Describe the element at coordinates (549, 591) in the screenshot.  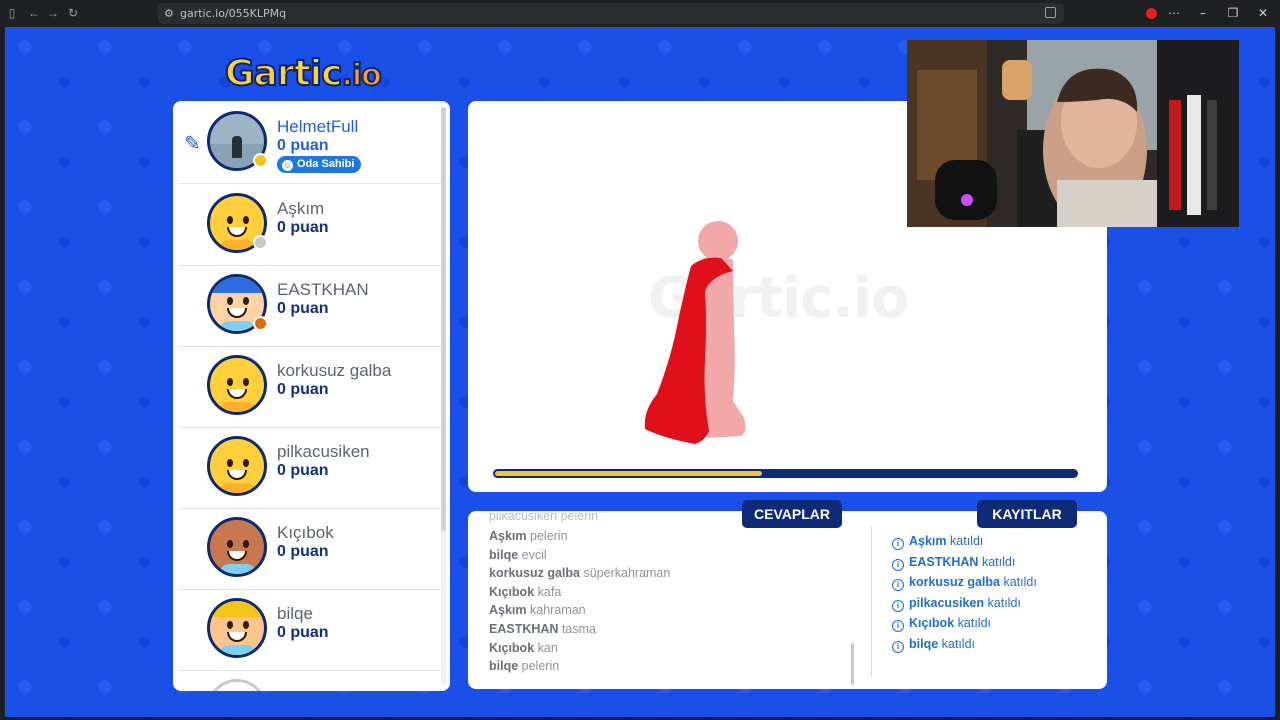
I see `answer-text: kafa` at that location.